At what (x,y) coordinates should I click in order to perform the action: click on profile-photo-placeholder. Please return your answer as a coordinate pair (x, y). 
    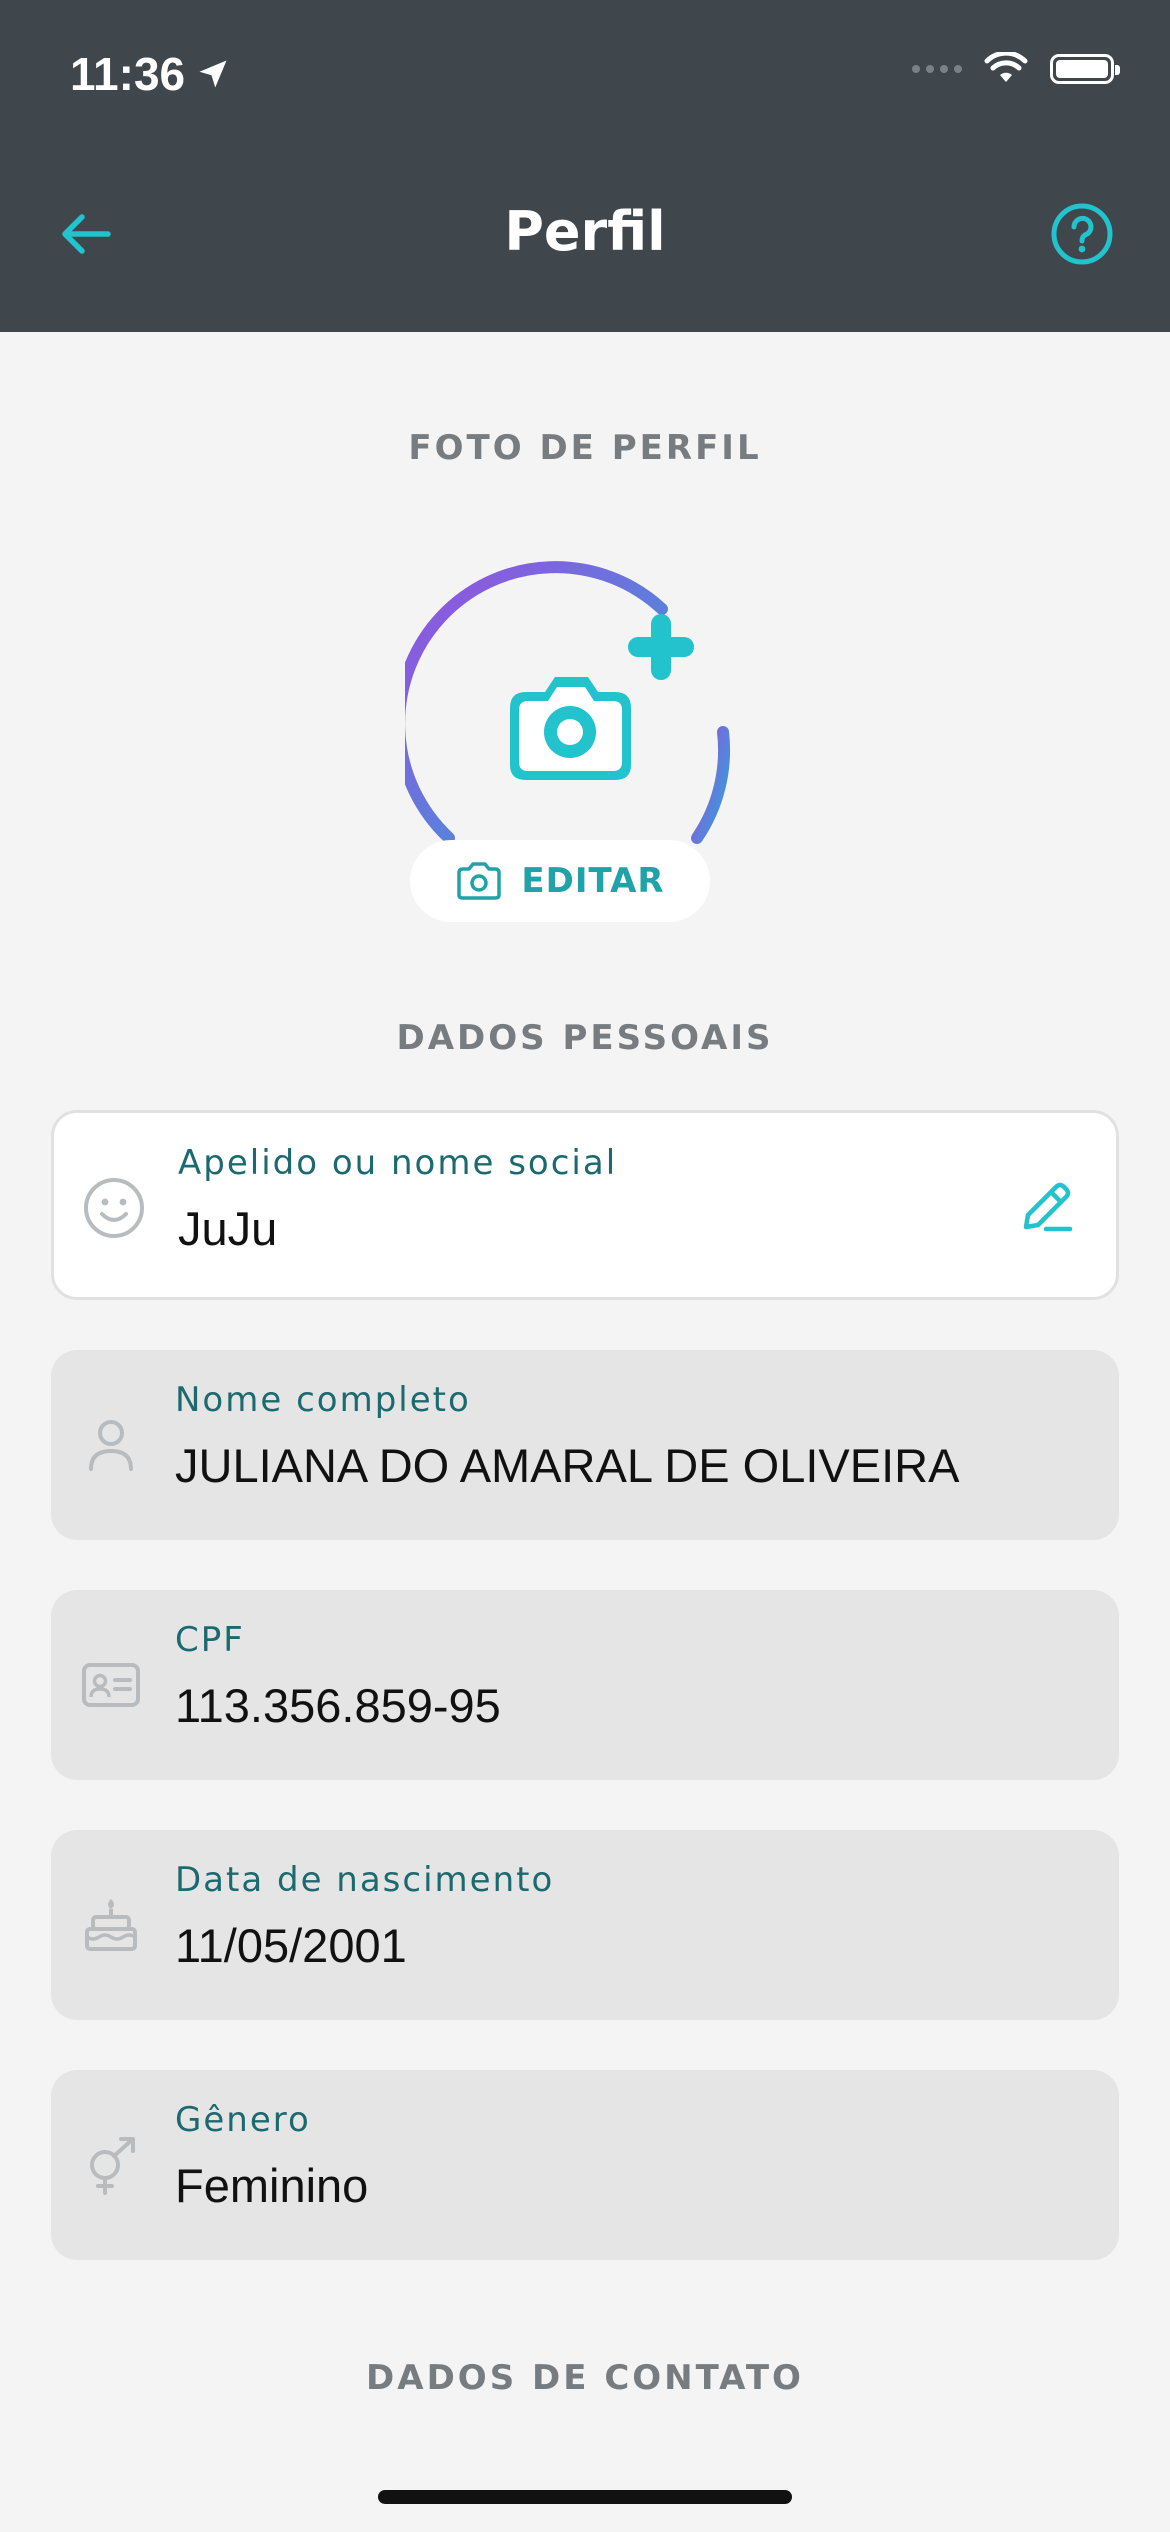
    Looking at the image, I should click on (585, 710).